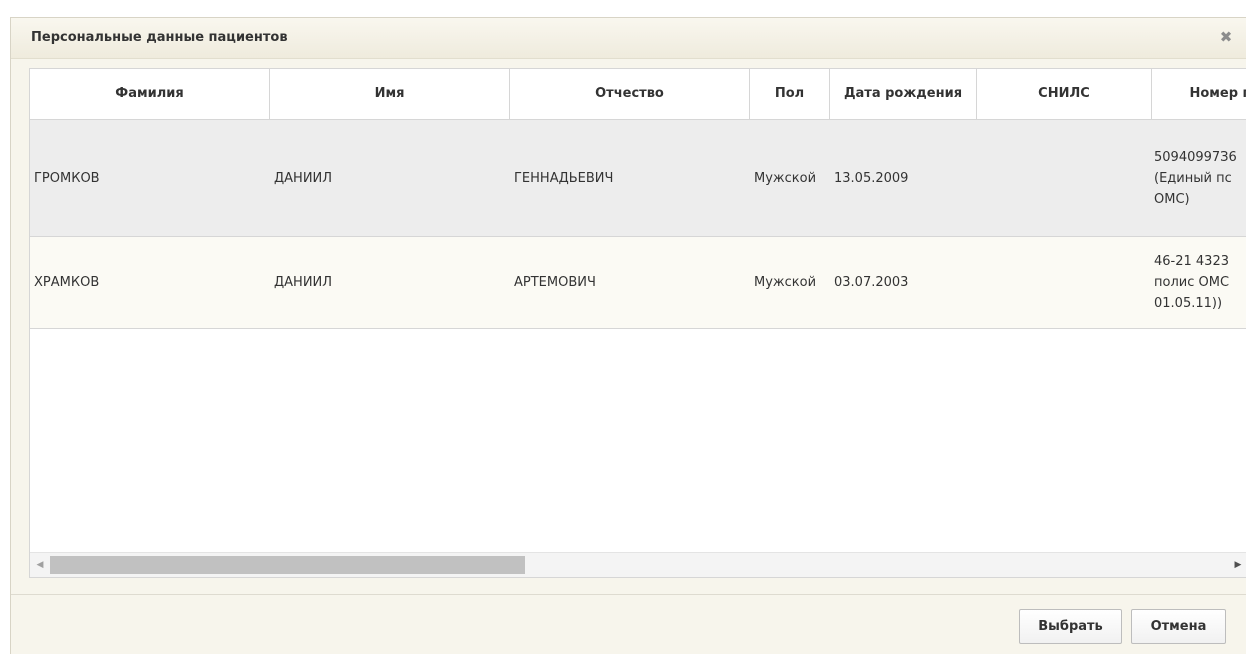 Image resolution: width=1246 pixels, height=654 pixels. Describe the element at coordinates (1064, 94) in the screenshot. I see `column-header-snils: СНИЛС` at that location.